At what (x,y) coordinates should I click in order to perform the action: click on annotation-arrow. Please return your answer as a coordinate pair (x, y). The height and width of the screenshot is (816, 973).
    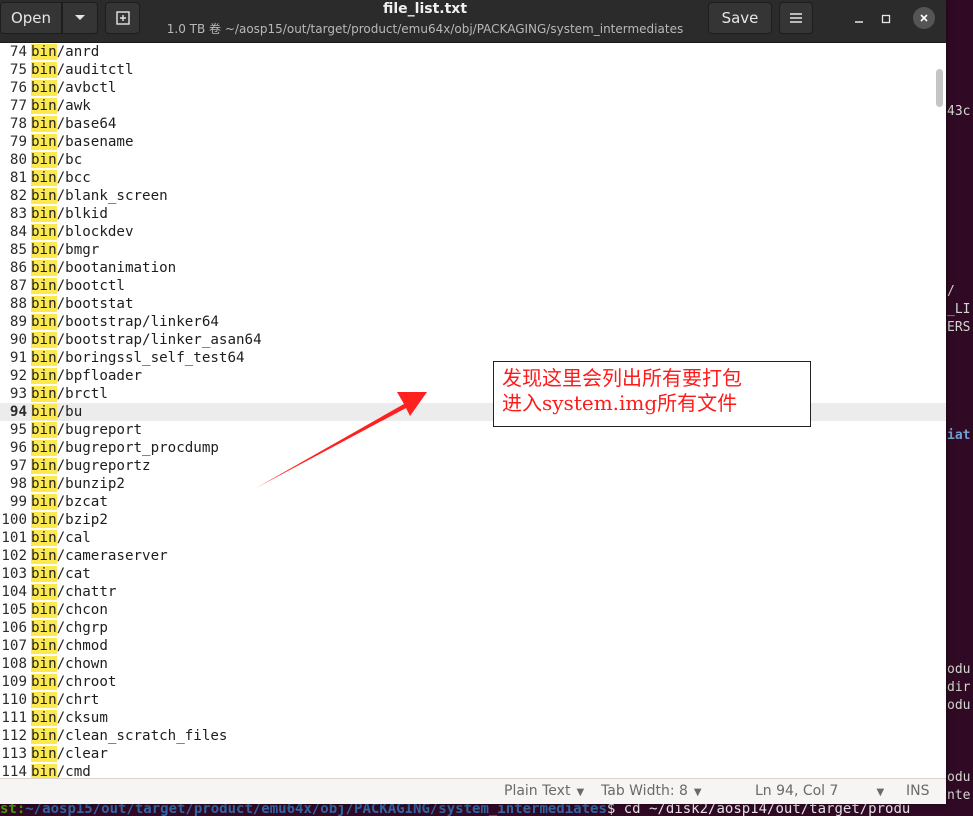
    Looking at the image, I should click on (341, 440).